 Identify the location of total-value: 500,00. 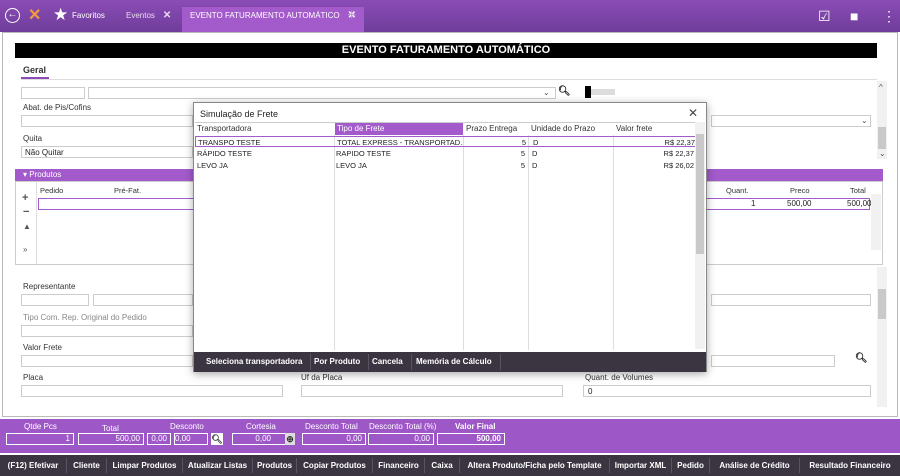
(111, 439).